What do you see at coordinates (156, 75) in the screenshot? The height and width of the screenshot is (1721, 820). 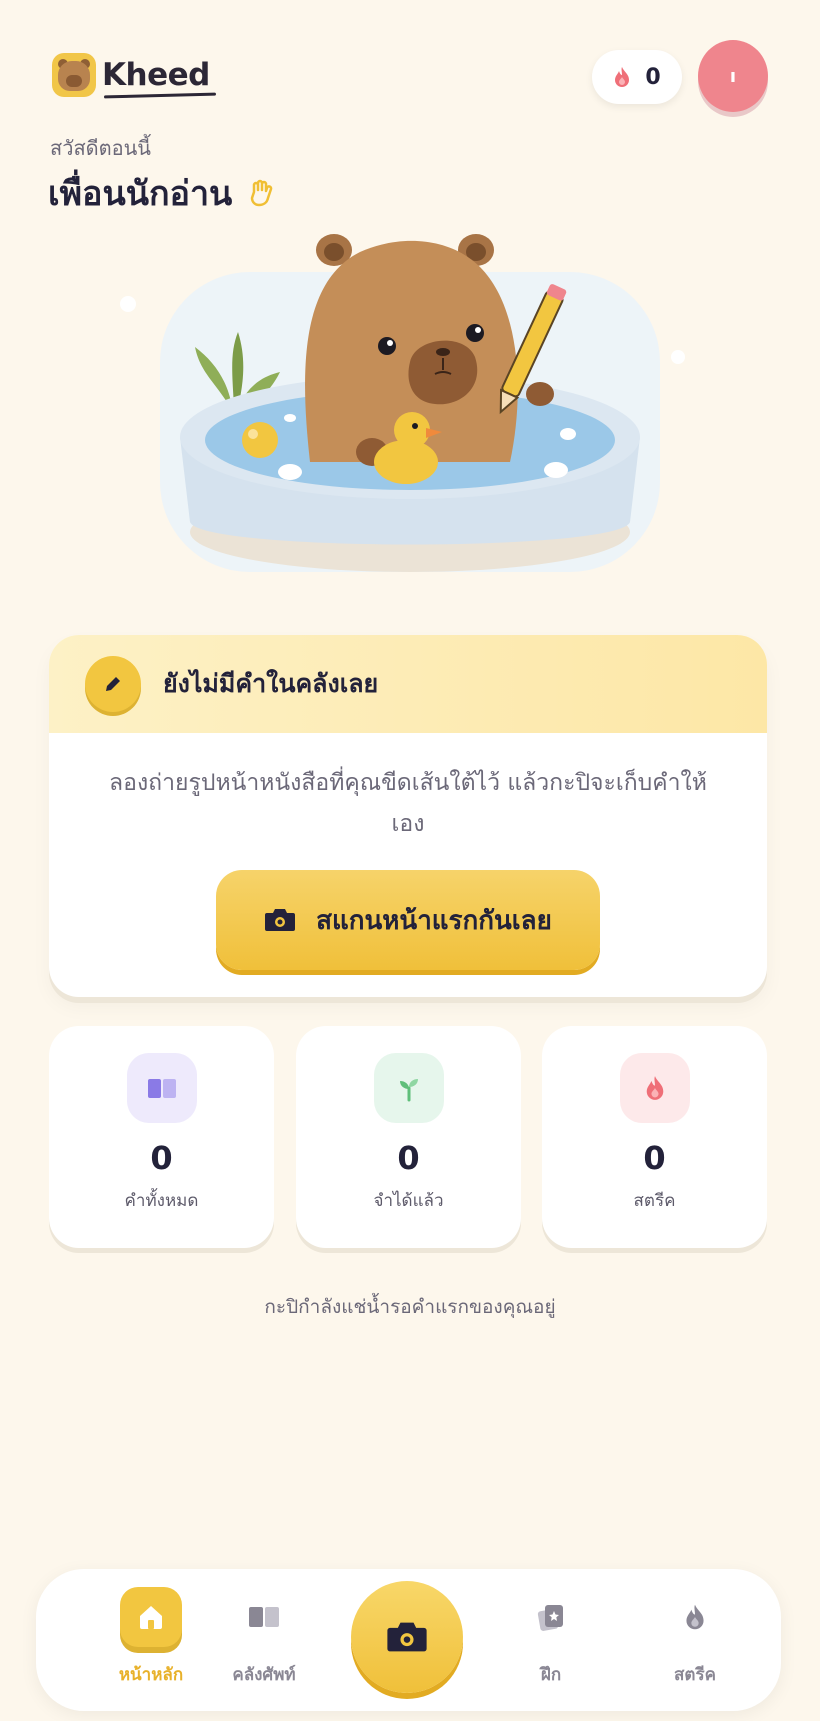 I see `app-name: Kheed` at bounding box center [156, 75].